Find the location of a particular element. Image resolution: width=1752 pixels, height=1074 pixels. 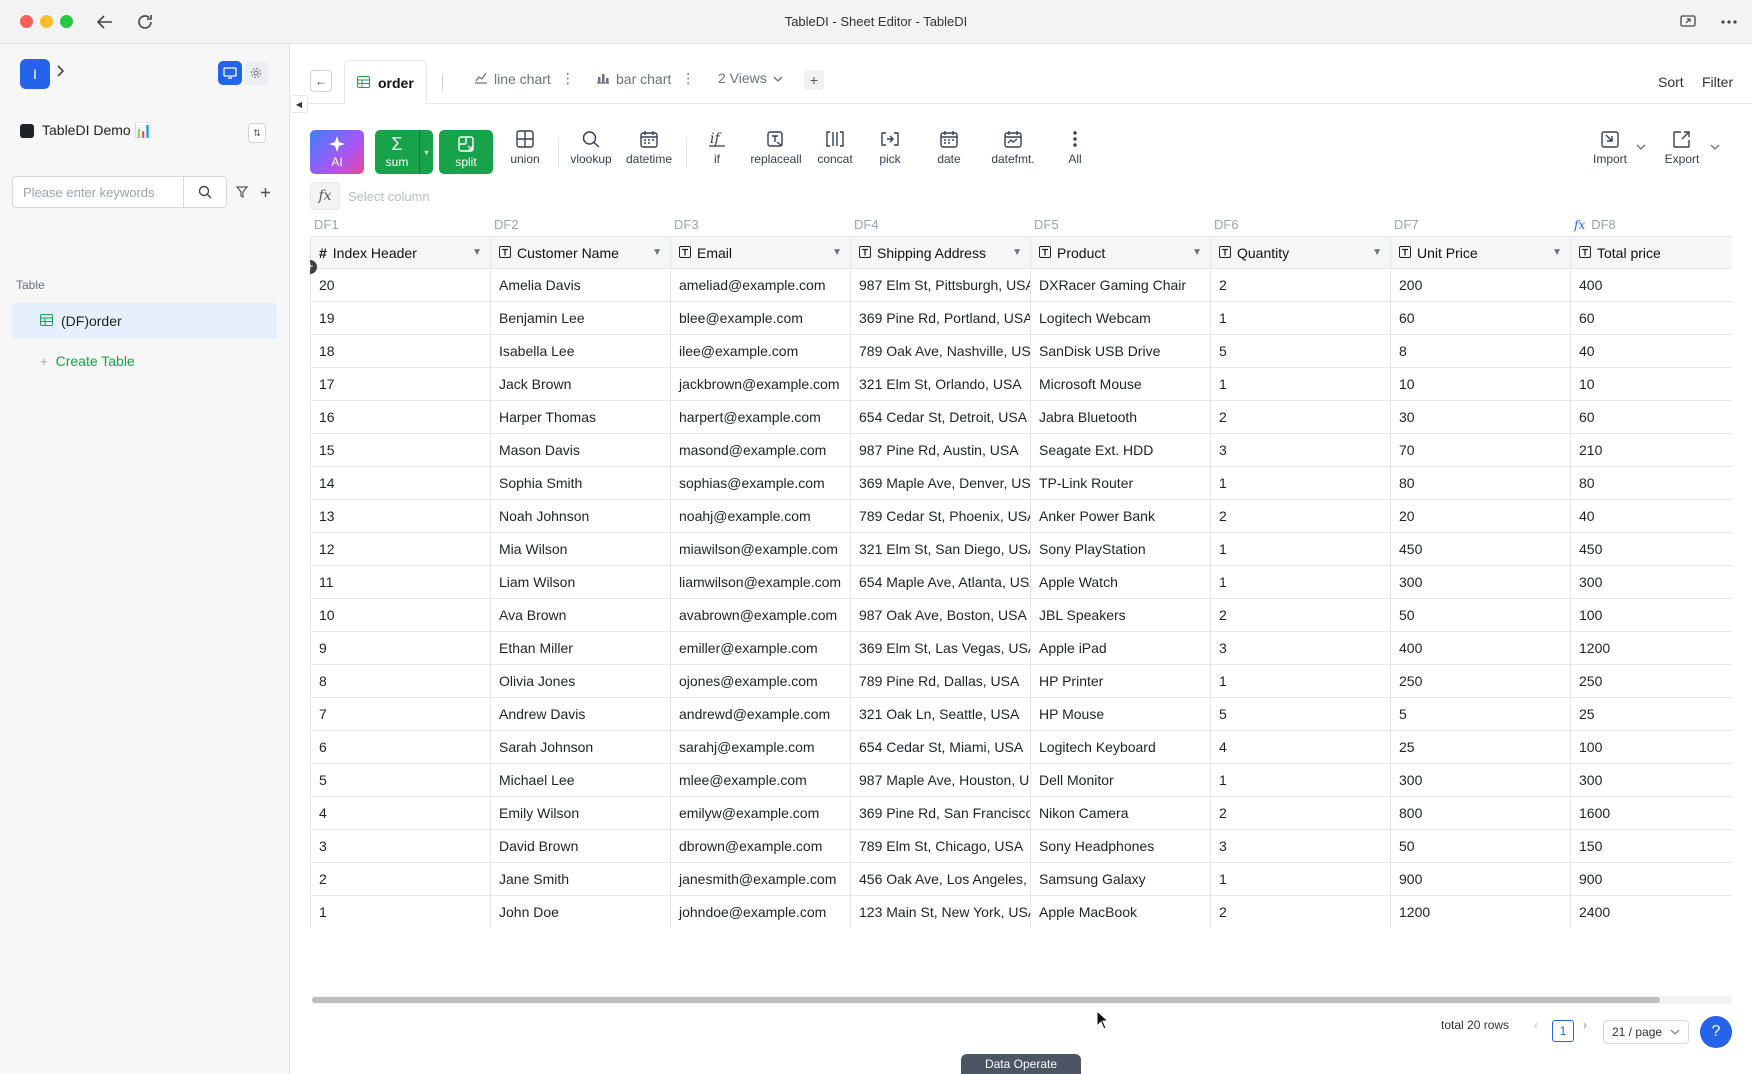

search-input is located at coordinates (98, 192).